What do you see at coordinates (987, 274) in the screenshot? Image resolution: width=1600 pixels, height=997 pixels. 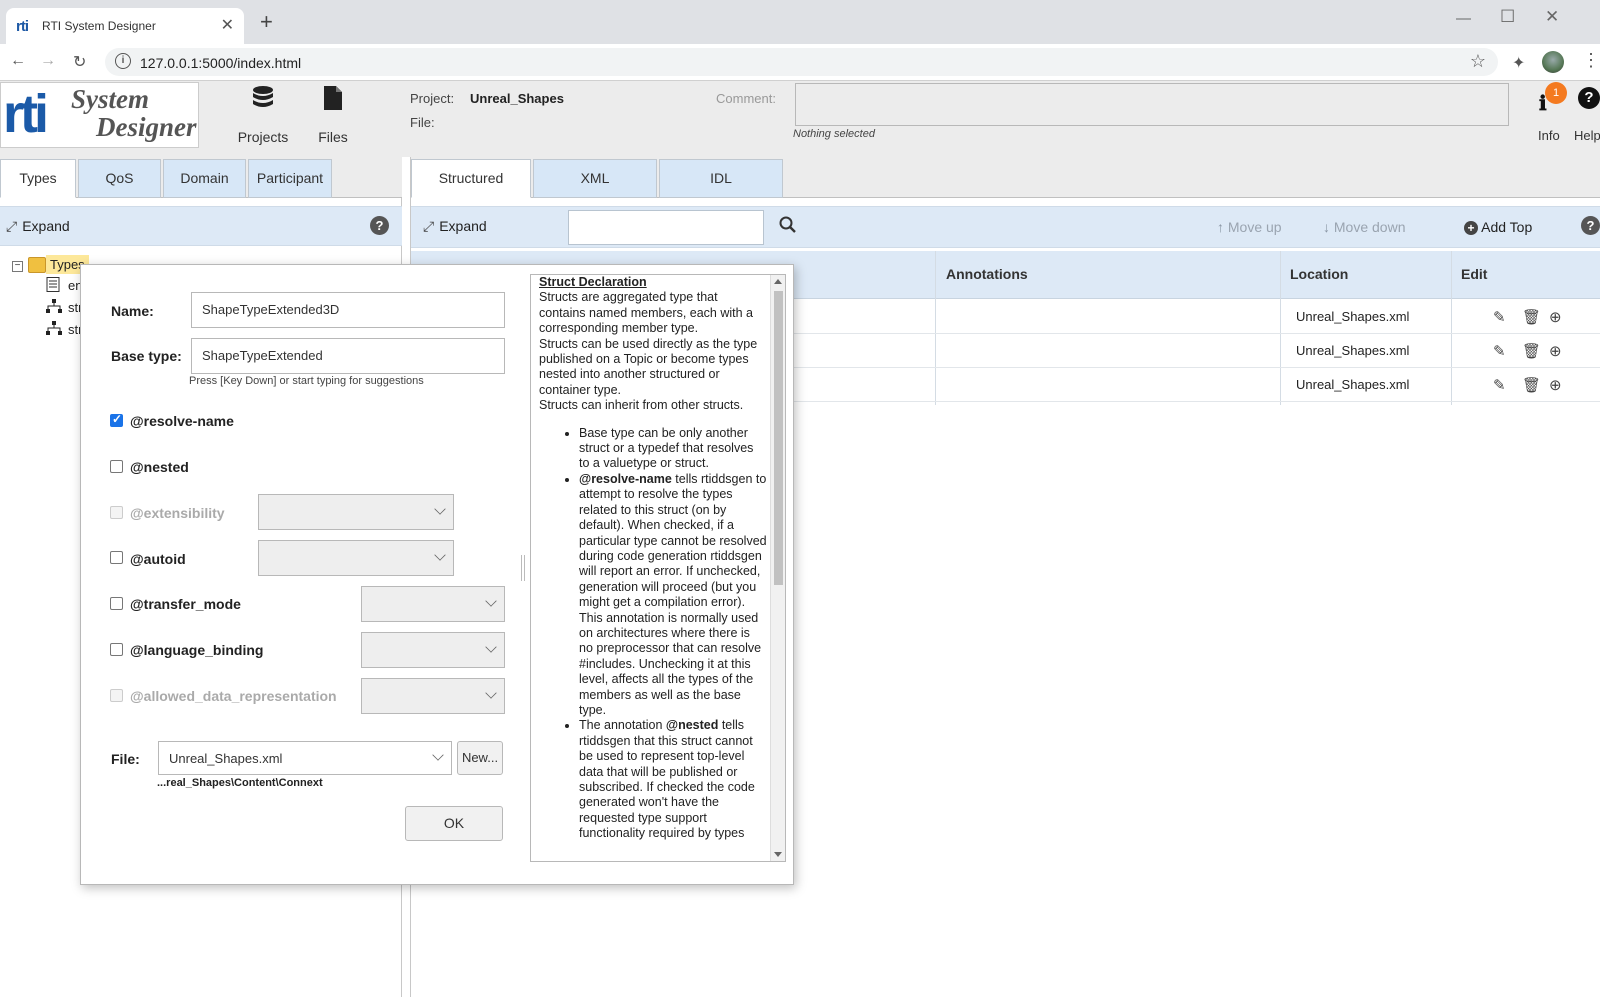 I see `column-annotations: Annotations` at bounding box center [987, 274].